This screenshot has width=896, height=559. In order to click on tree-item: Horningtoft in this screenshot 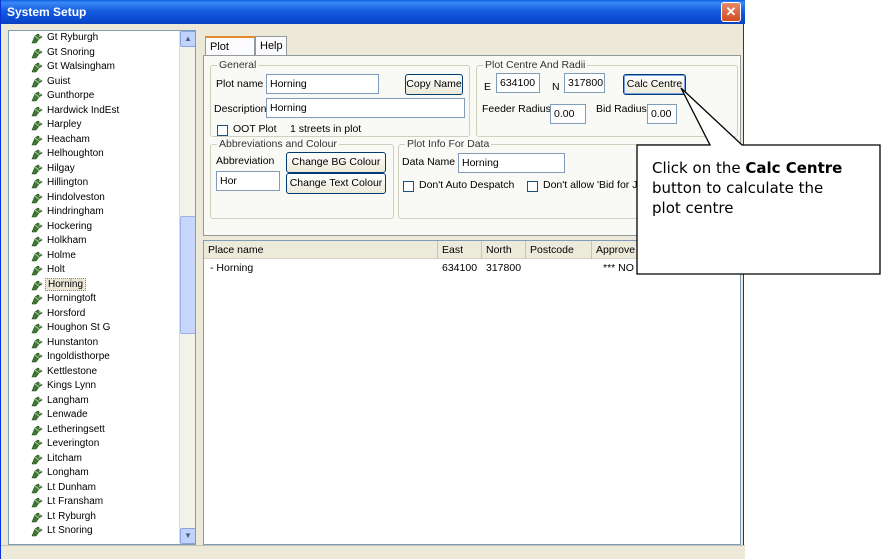, I will do `click(95, 299)`.